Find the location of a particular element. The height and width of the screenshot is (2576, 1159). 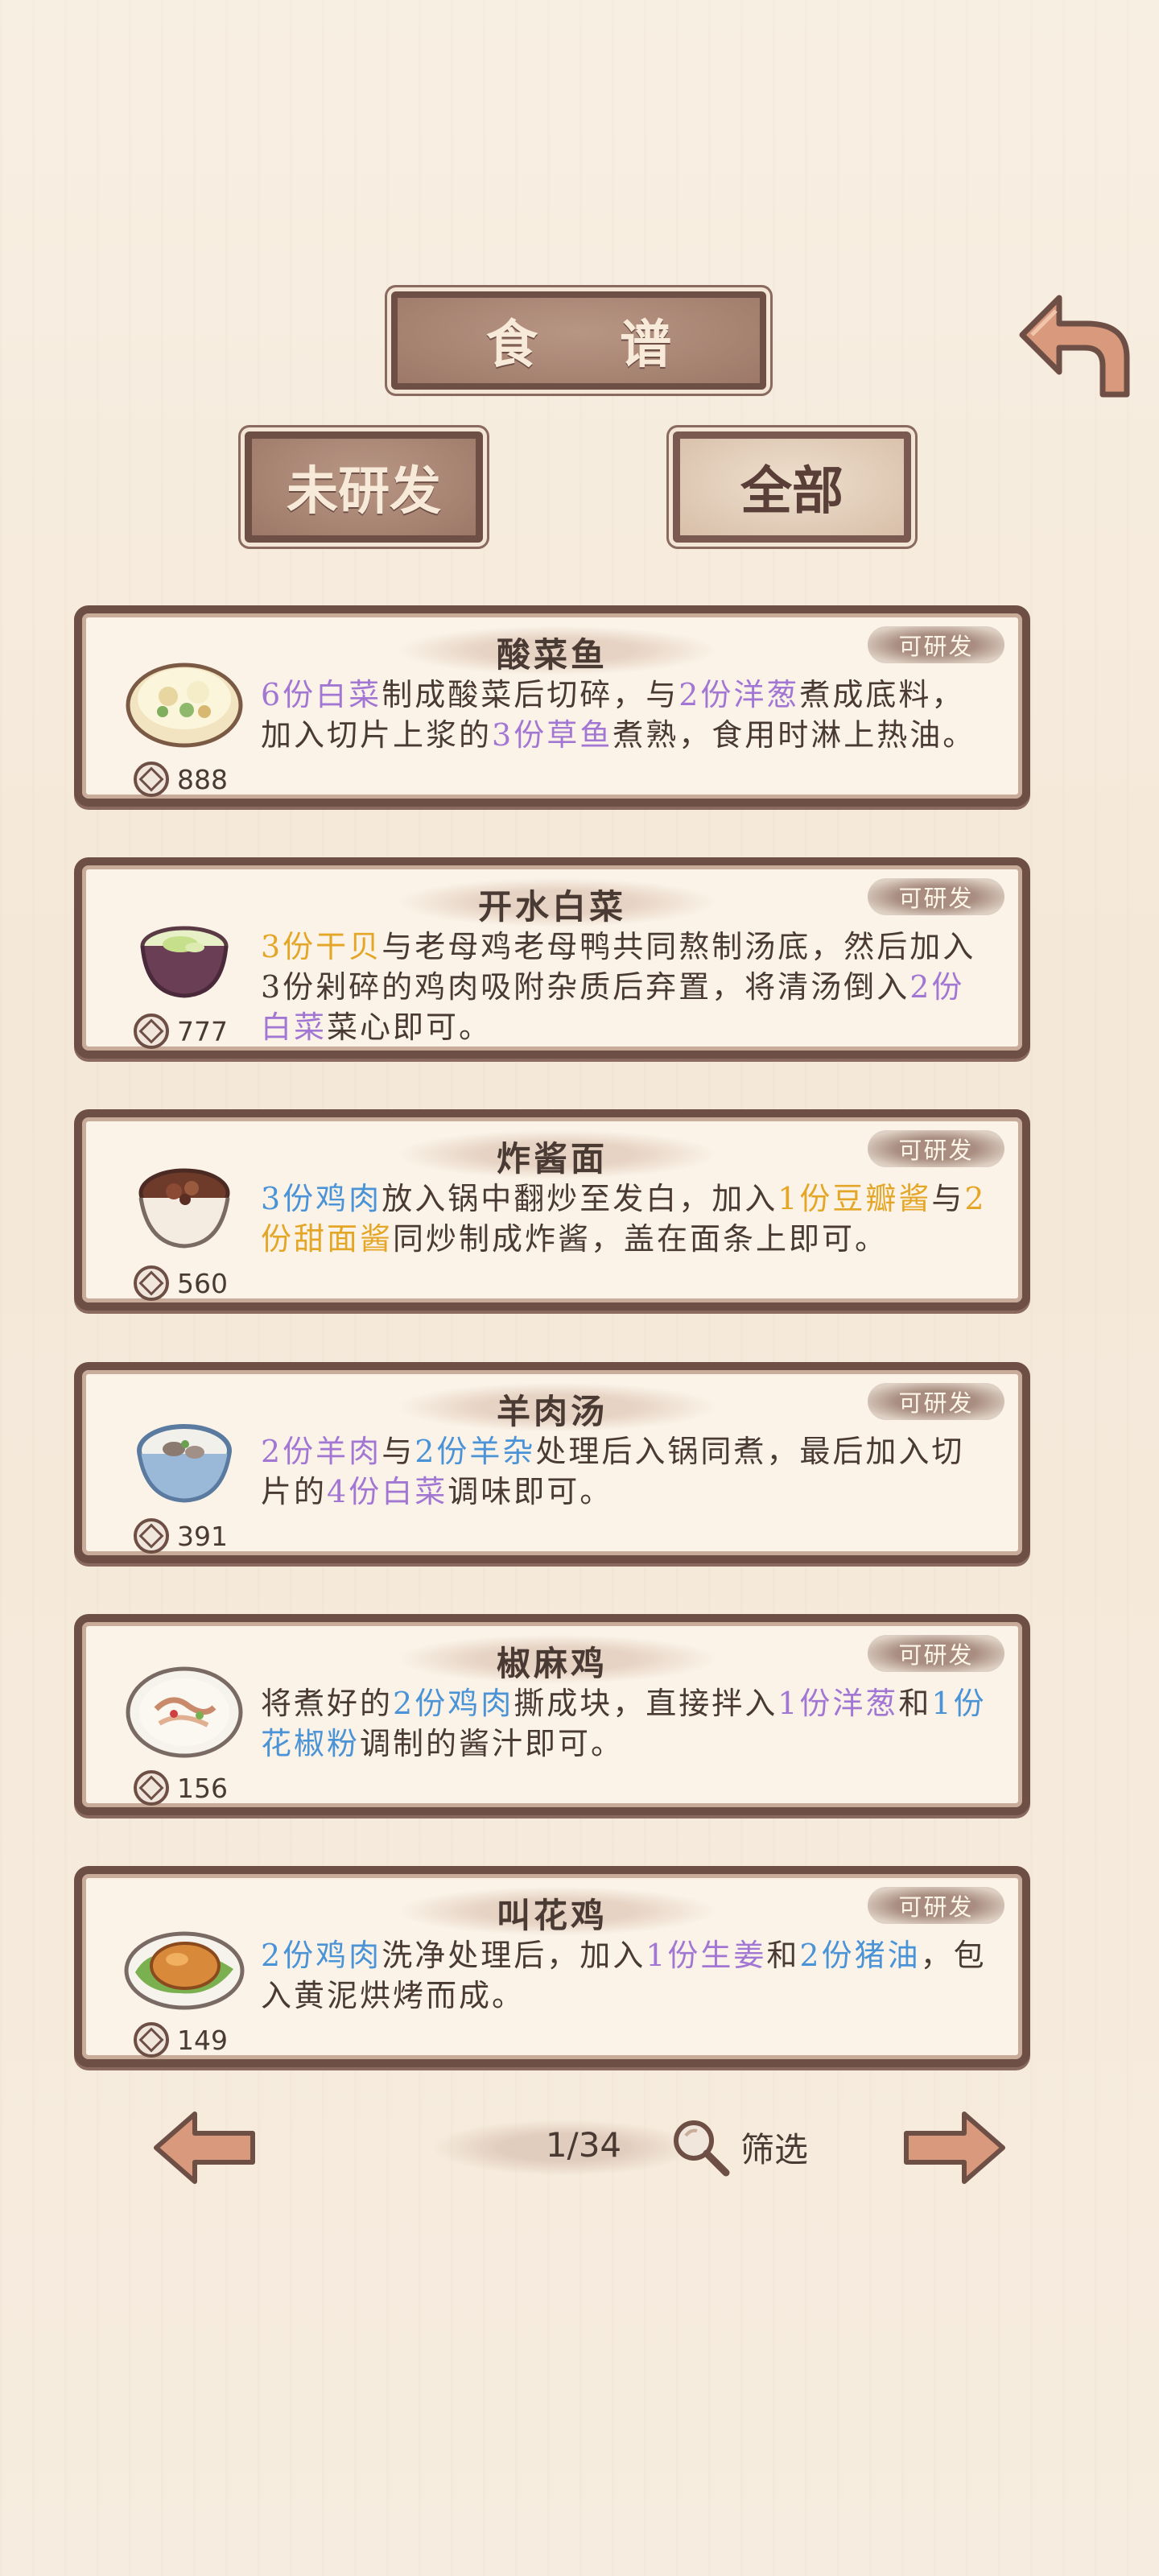

recipe-cost: 156 is located at coordinates (181, 1788).